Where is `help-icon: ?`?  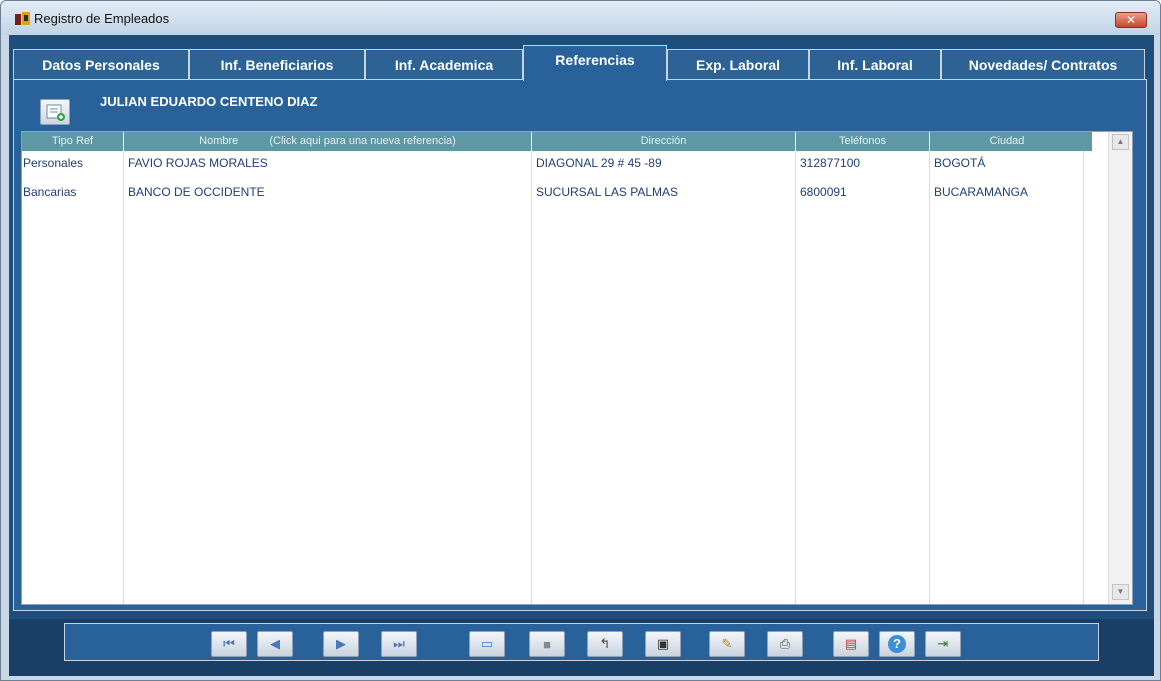
help-icon: ? is located at coordinates (897, 644).